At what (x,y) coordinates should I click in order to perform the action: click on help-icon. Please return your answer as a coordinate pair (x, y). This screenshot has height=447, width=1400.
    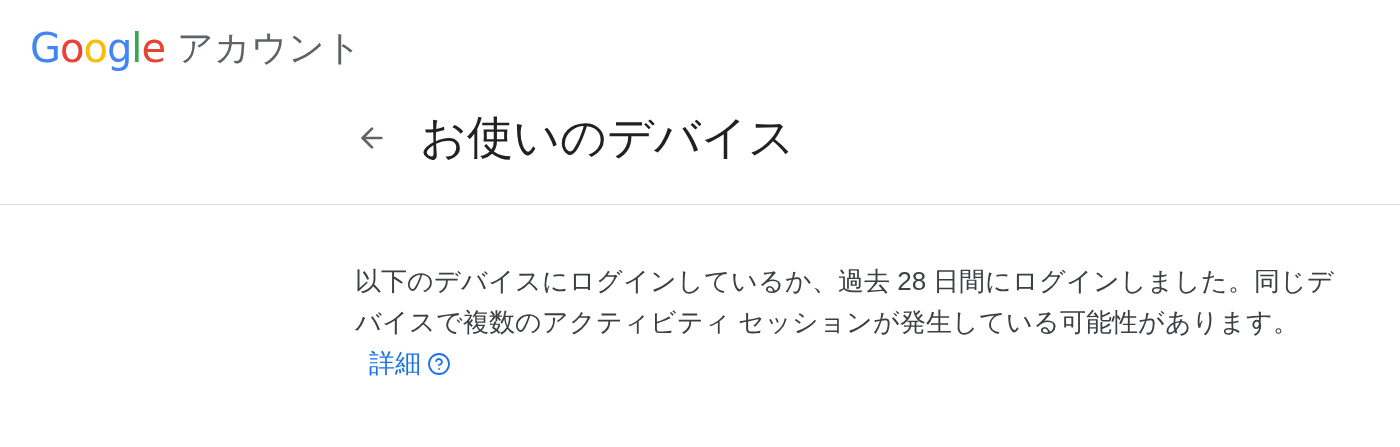
    Looking at the image, I should click on (439, 363).